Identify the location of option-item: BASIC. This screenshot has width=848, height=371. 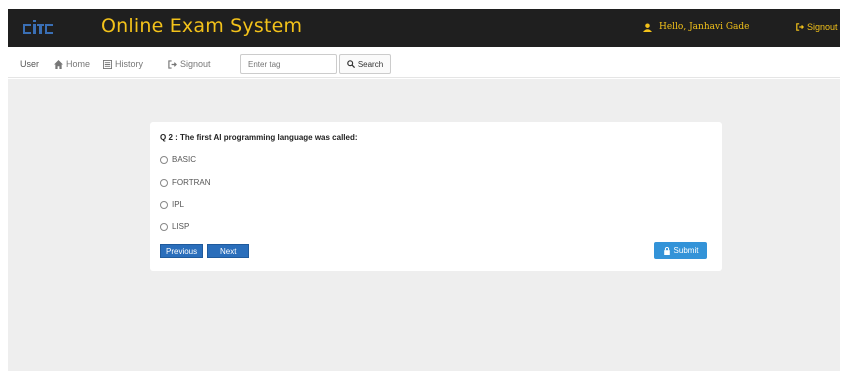
(178, 159).